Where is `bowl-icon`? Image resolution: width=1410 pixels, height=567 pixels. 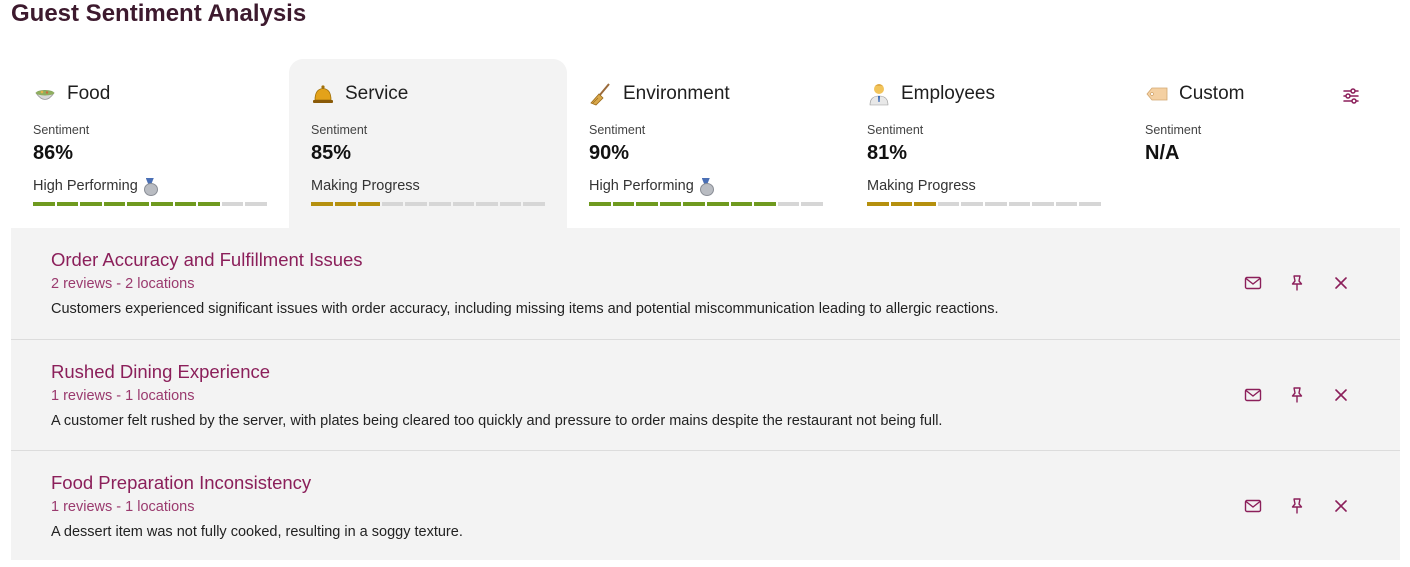
bowl-icon is located at coordinates (45, 94).